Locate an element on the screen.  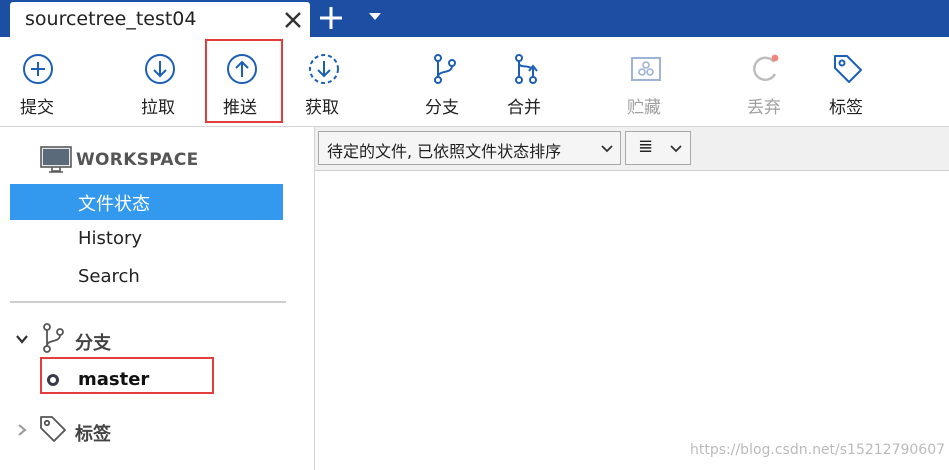
branches-heading: 分支 is located at coordinates (93, 342).